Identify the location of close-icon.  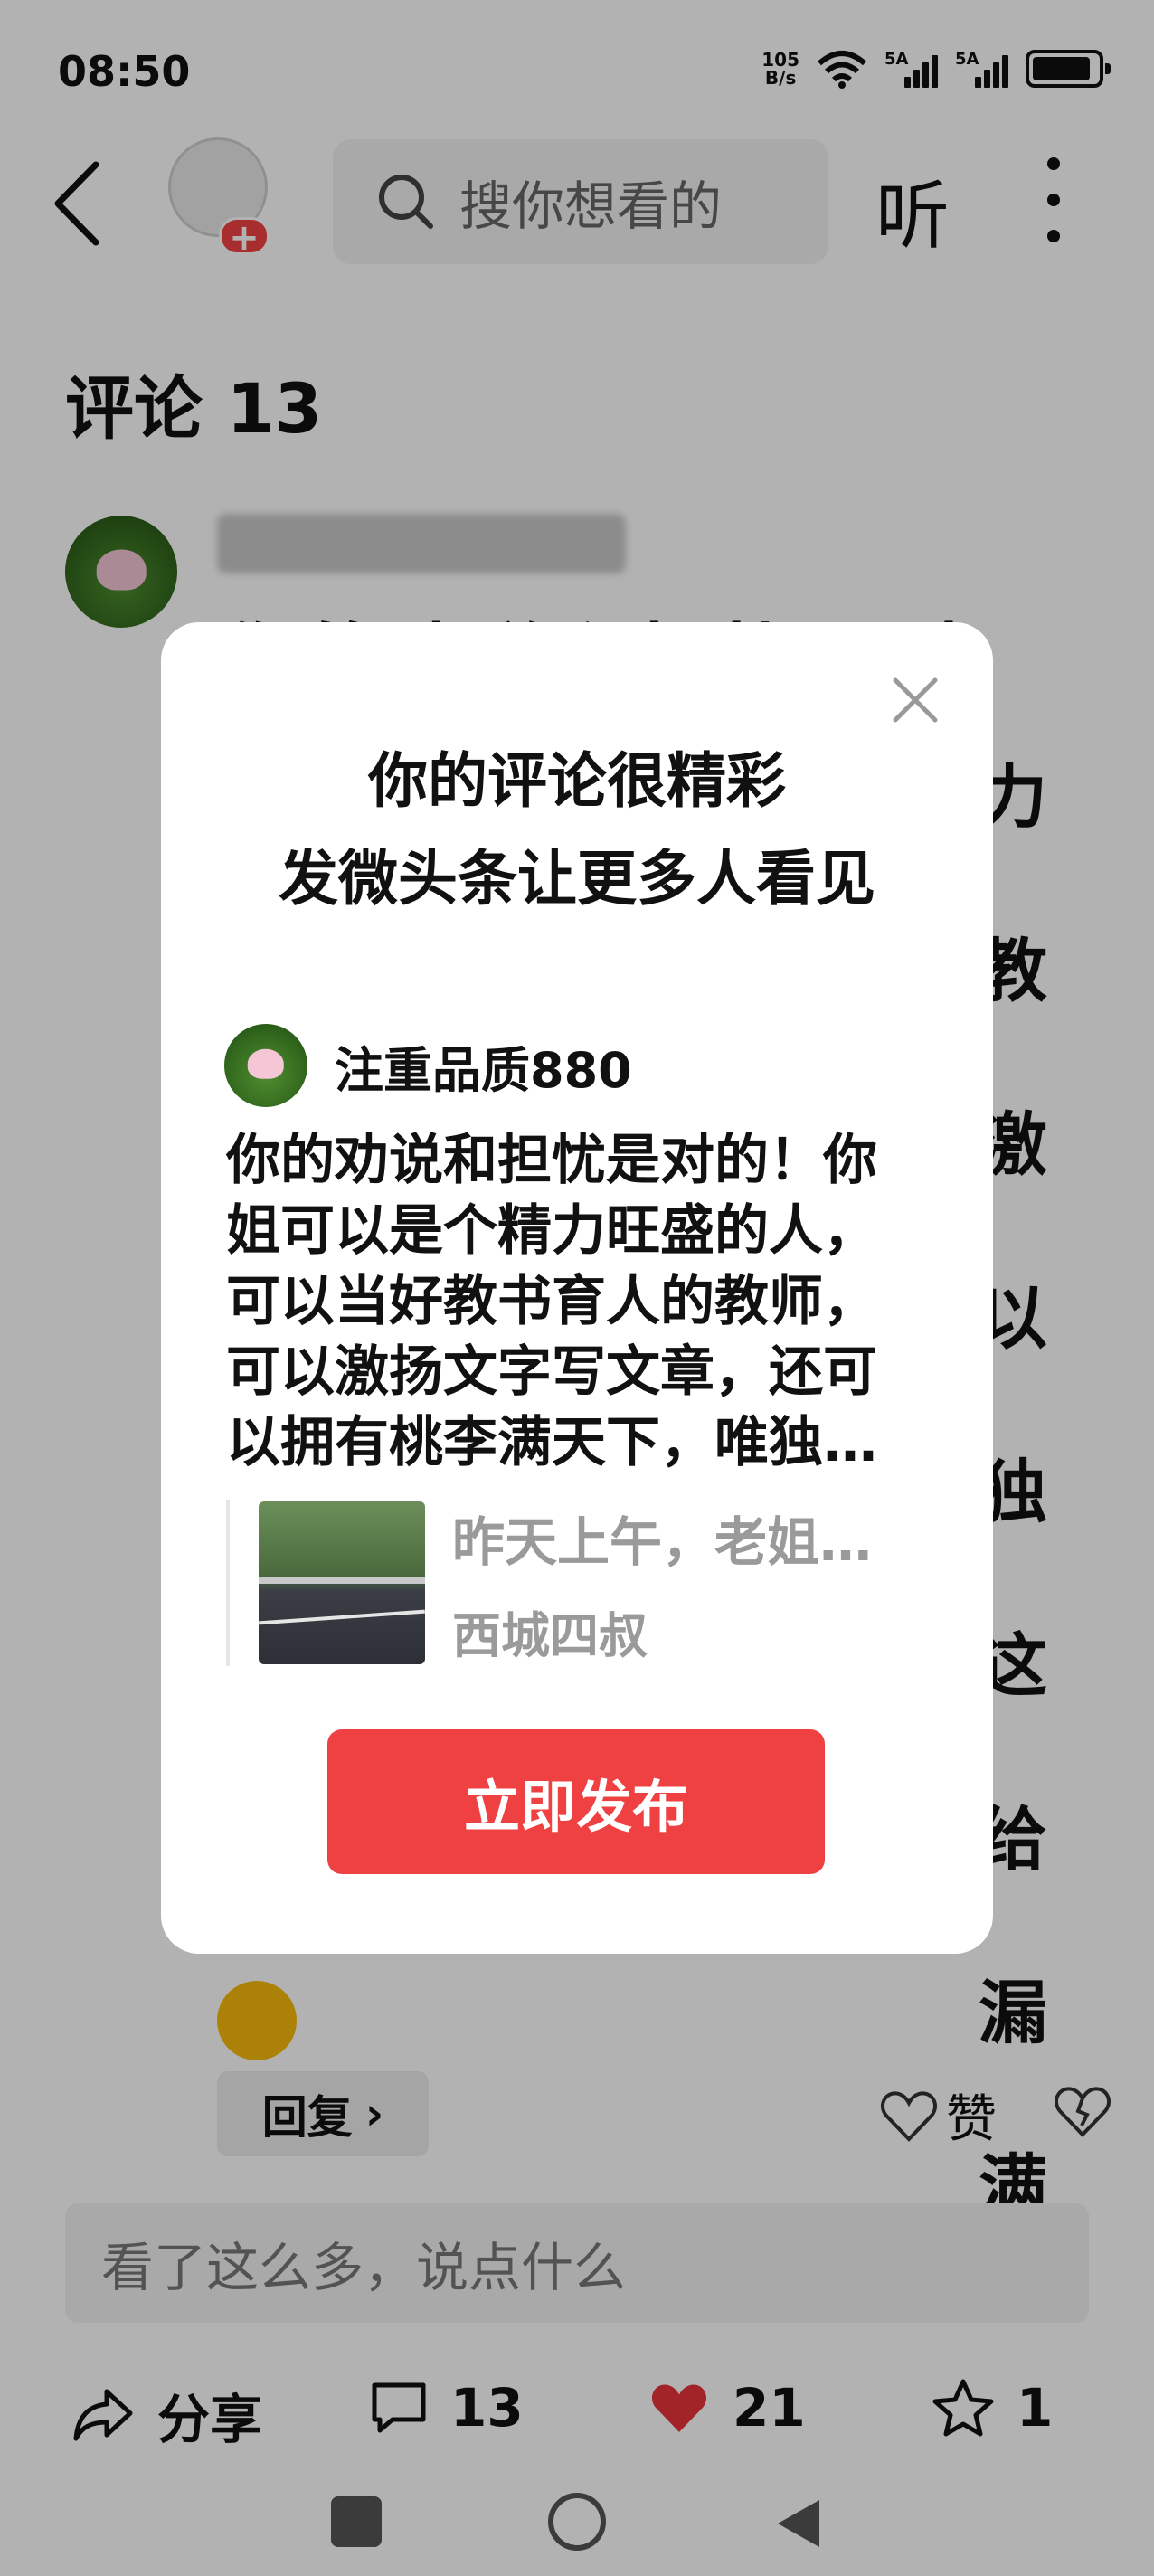
(915, 700).